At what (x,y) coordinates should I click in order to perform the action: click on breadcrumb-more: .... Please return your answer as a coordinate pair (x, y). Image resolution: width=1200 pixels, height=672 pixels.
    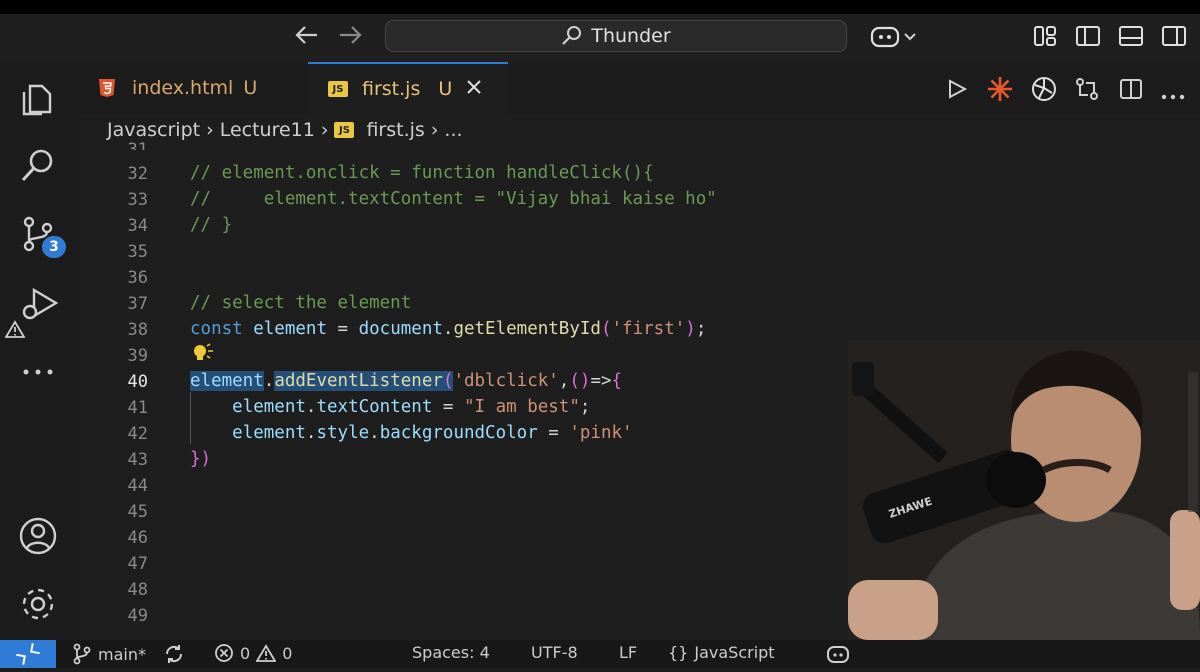
    Looking at the image, I should click on (453, 130).